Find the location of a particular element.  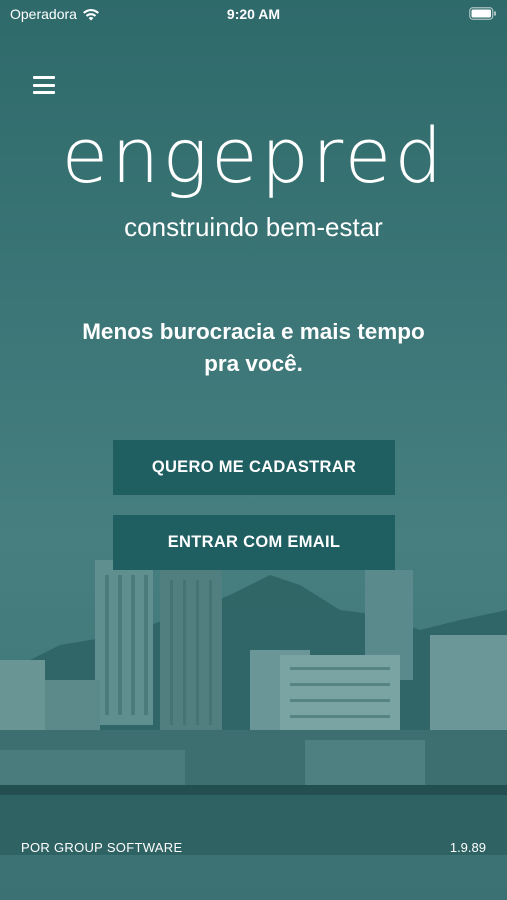

hamburger-menu-icon is located at coordinates (44, 85).